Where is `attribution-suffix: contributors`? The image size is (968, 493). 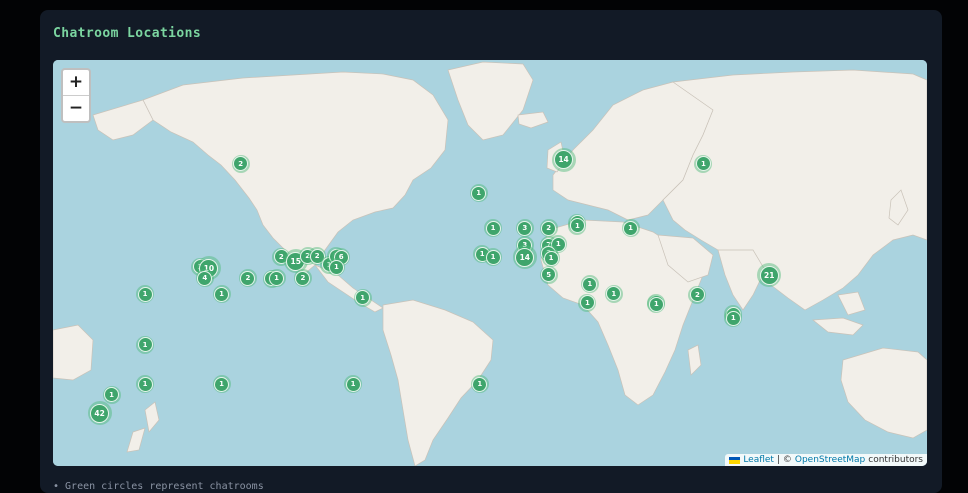 attribution-suffix: contributors is located at coordinates (895, 460).